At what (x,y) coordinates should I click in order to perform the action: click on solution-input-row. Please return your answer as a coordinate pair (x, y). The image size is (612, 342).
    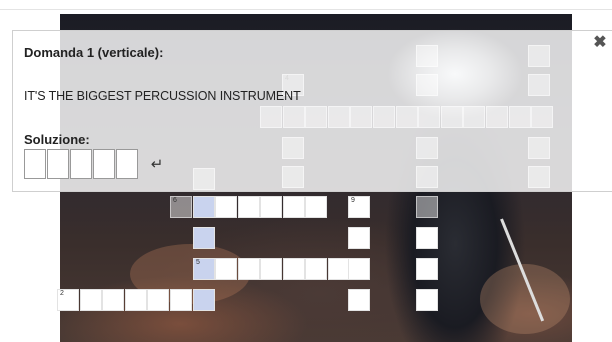
    Looking at the image, I should click on (81, 164).